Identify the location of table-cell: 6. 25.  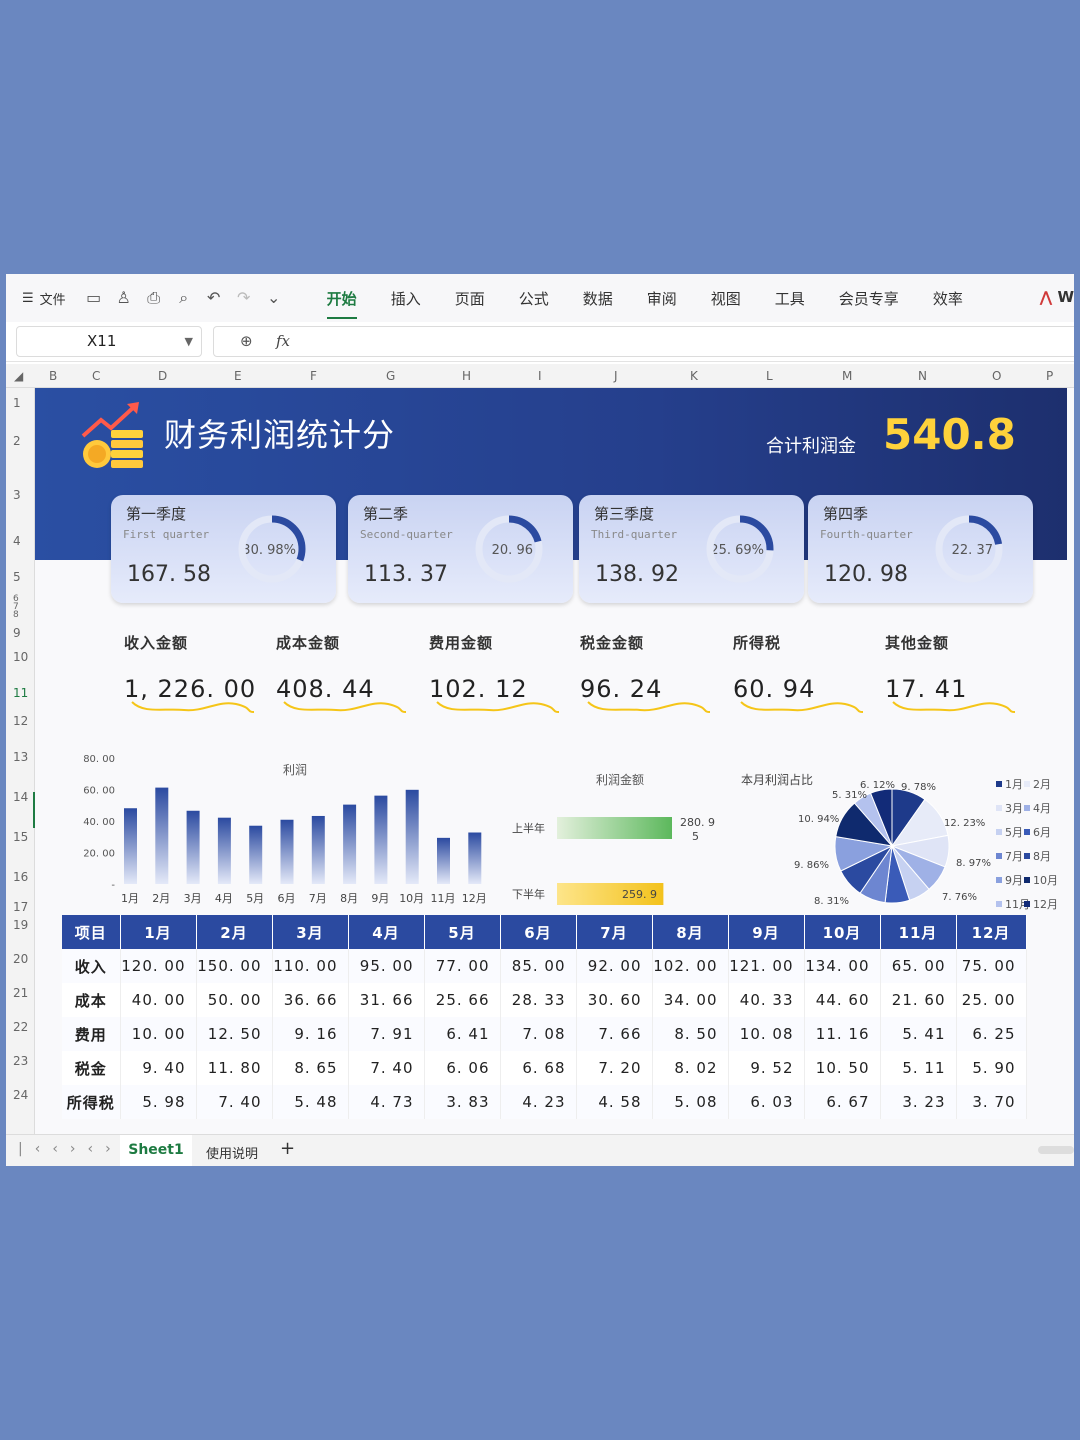
(991, 1034).